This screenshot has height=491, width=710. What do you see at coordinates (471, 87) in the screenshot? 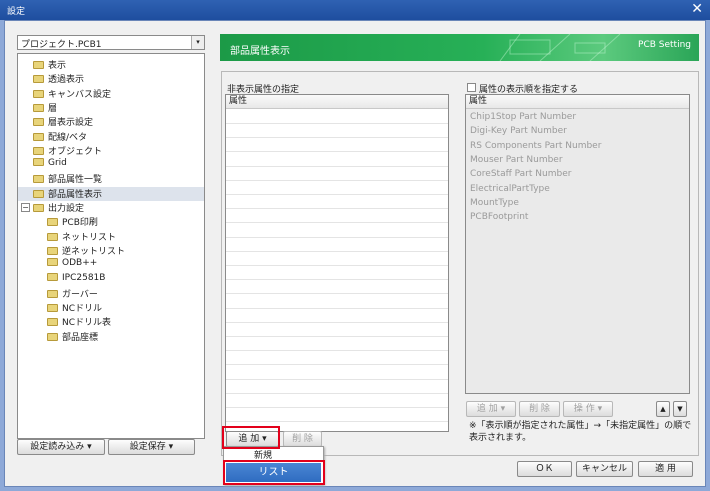
I see `display-order-checkbox` at bounding box center [471, 87].